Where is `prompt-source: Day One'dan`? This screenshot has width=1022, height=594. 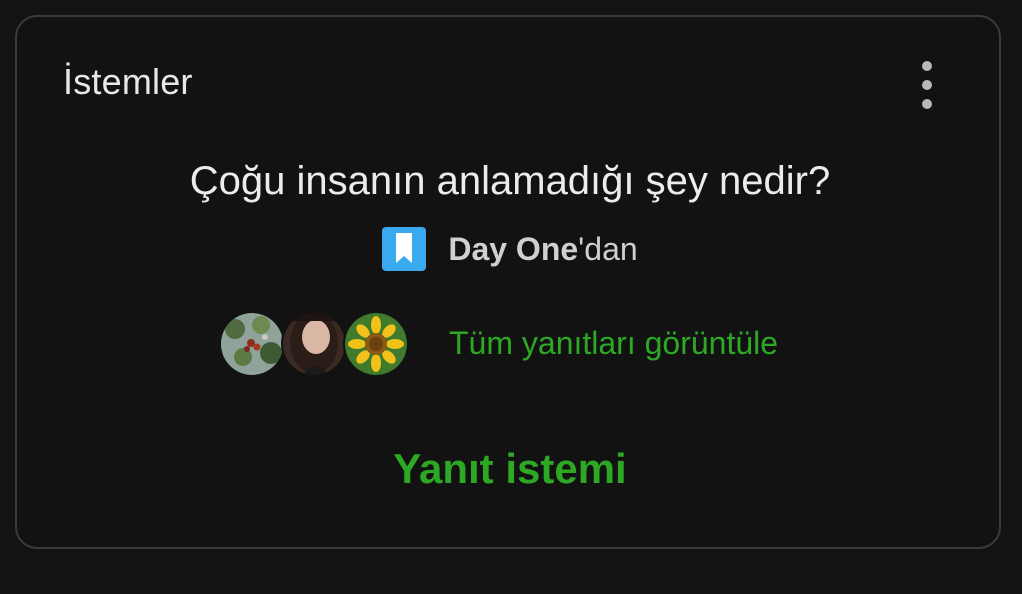 prompt-source: Day One'dan is located at coordinates (510, 249).